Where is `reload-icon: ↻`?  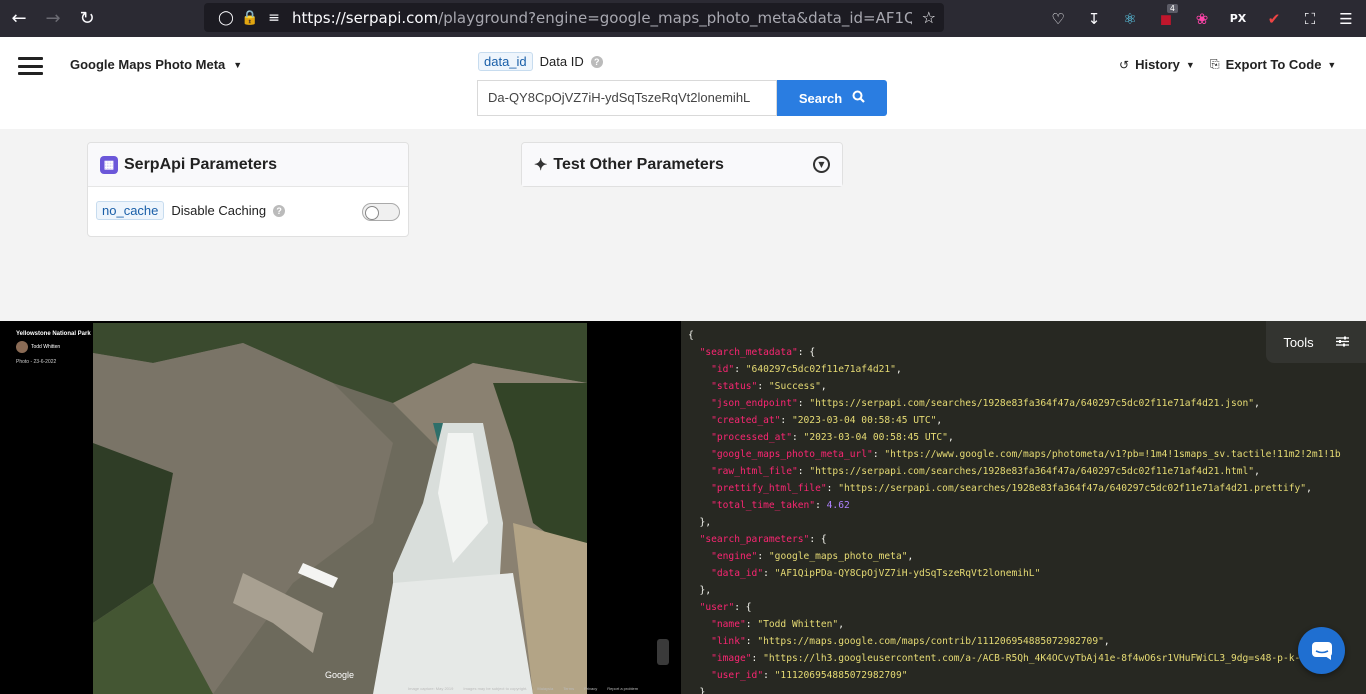
reload-icon: ↻ is located at coordinates (87, 19).